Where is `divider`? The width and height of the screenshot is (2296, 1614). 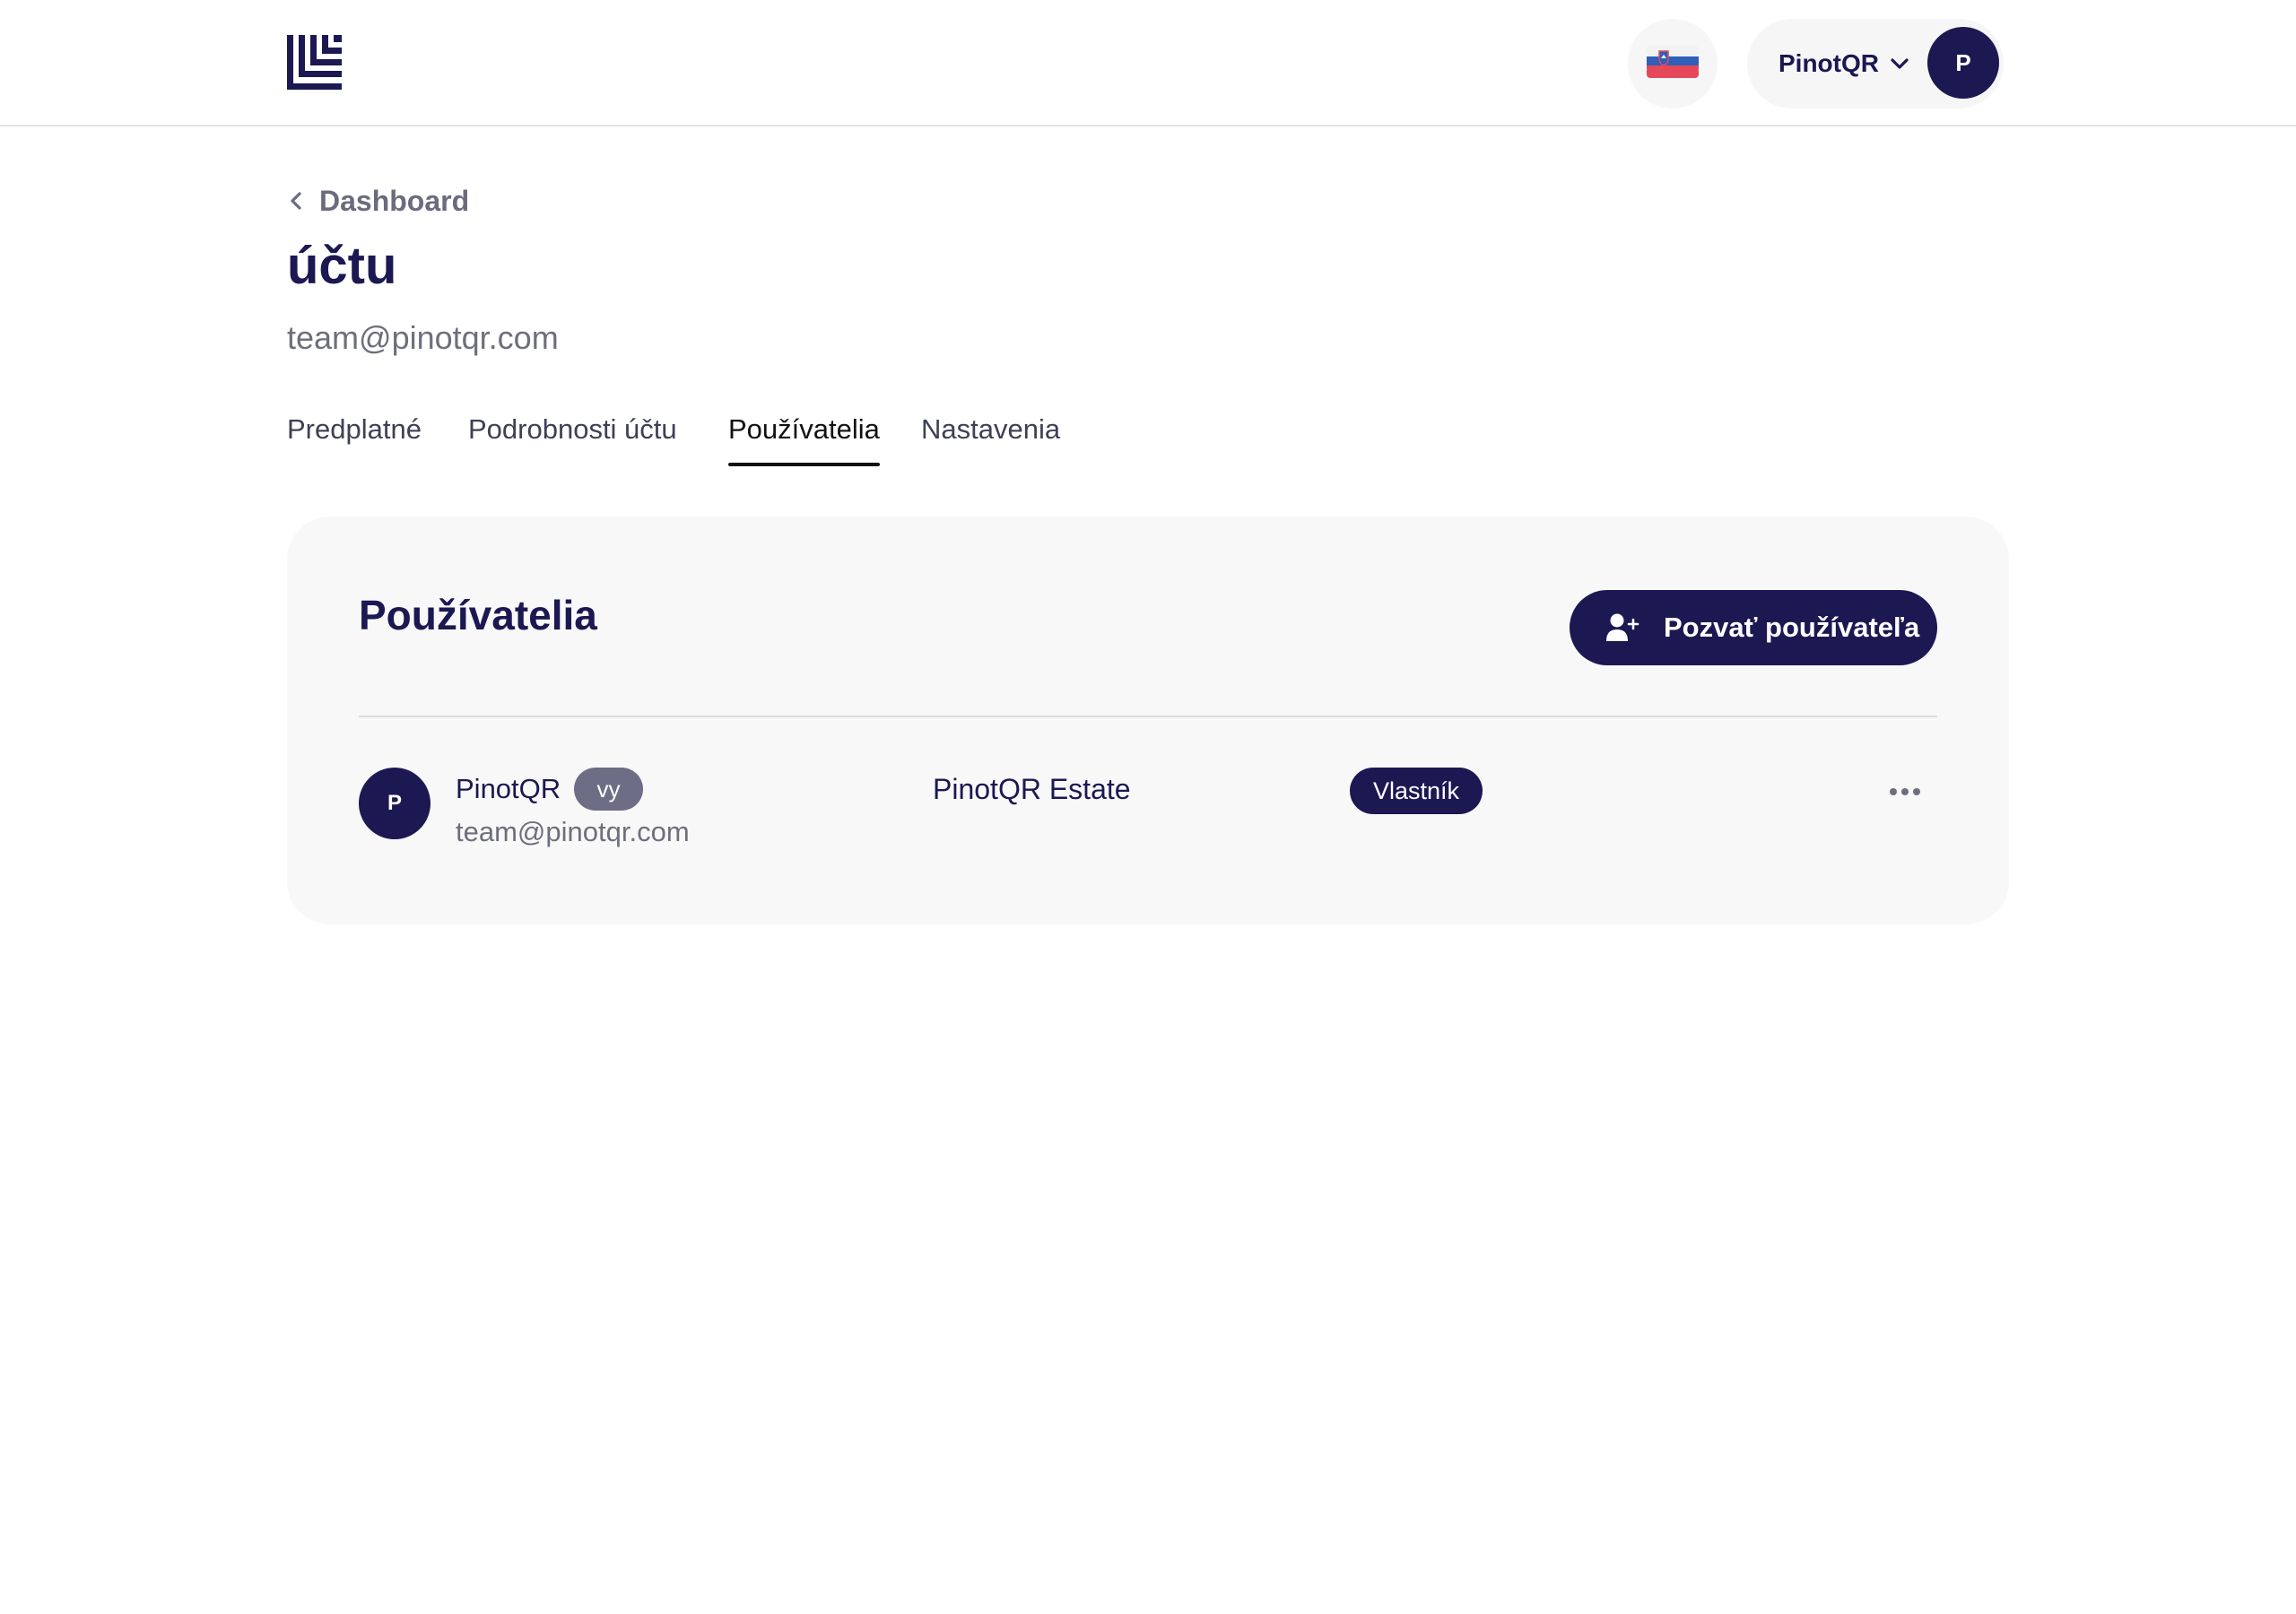
divider is located at coordinates (1148, 716).